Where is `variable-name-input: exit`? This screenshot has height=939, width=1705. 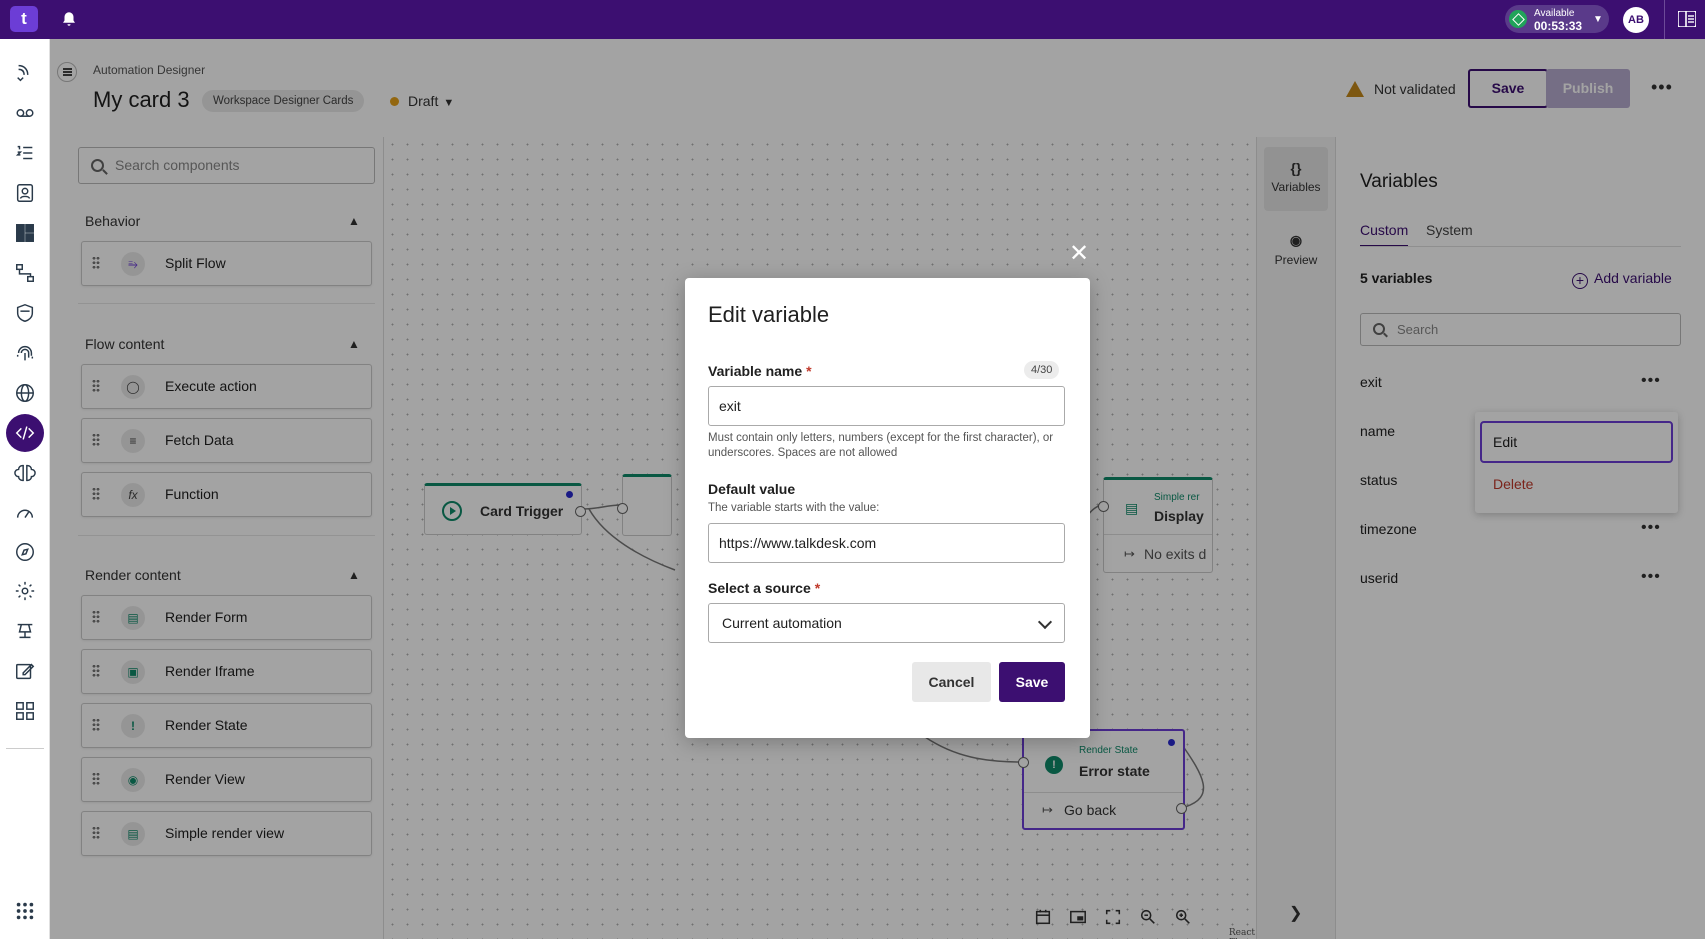
variable-name-input: exit is located at coordinates (886, 406).